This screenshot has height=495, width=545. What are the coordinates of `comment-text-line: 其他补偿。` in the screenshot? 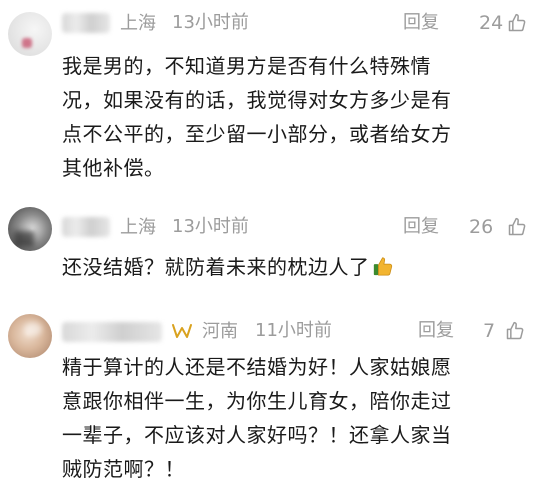 It's located at (113, 168).